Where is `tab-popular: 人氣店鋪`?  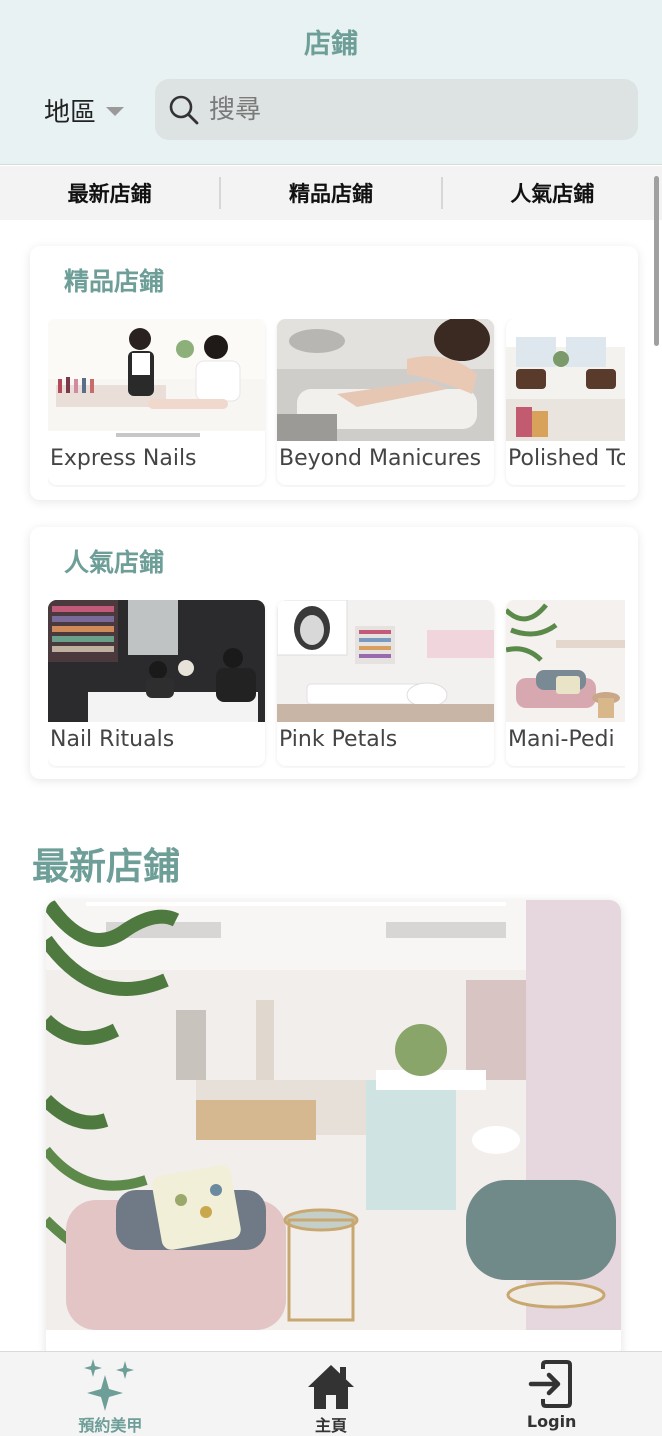 tab-popular: 人氣店鋪 is located at coordinates (552, 193).